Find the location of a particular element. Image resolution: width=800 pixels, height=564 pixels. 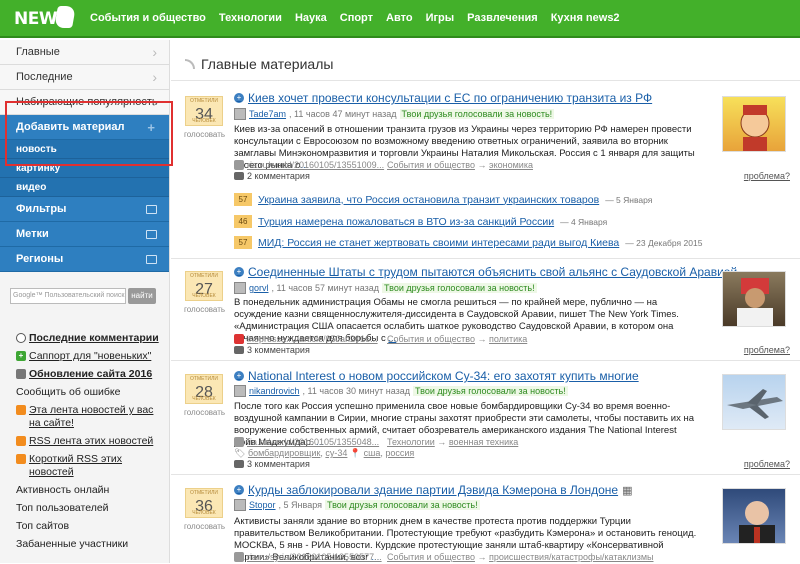

vote-counter: ОТМЕТИЛИ 28 ЧЕЛОВЕК is located at coordinates (204, 389).